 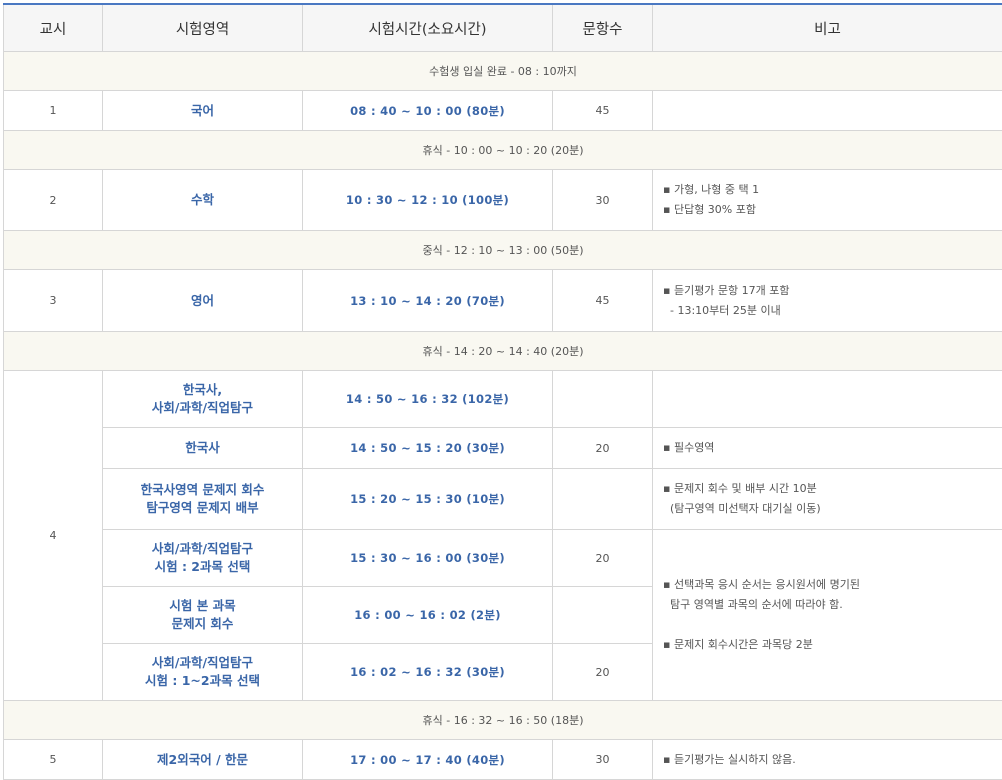 I want to click on subject-cell: 사회/과학/직업탐구 시험 : 2과목 선택, so click(x=203, y=558).